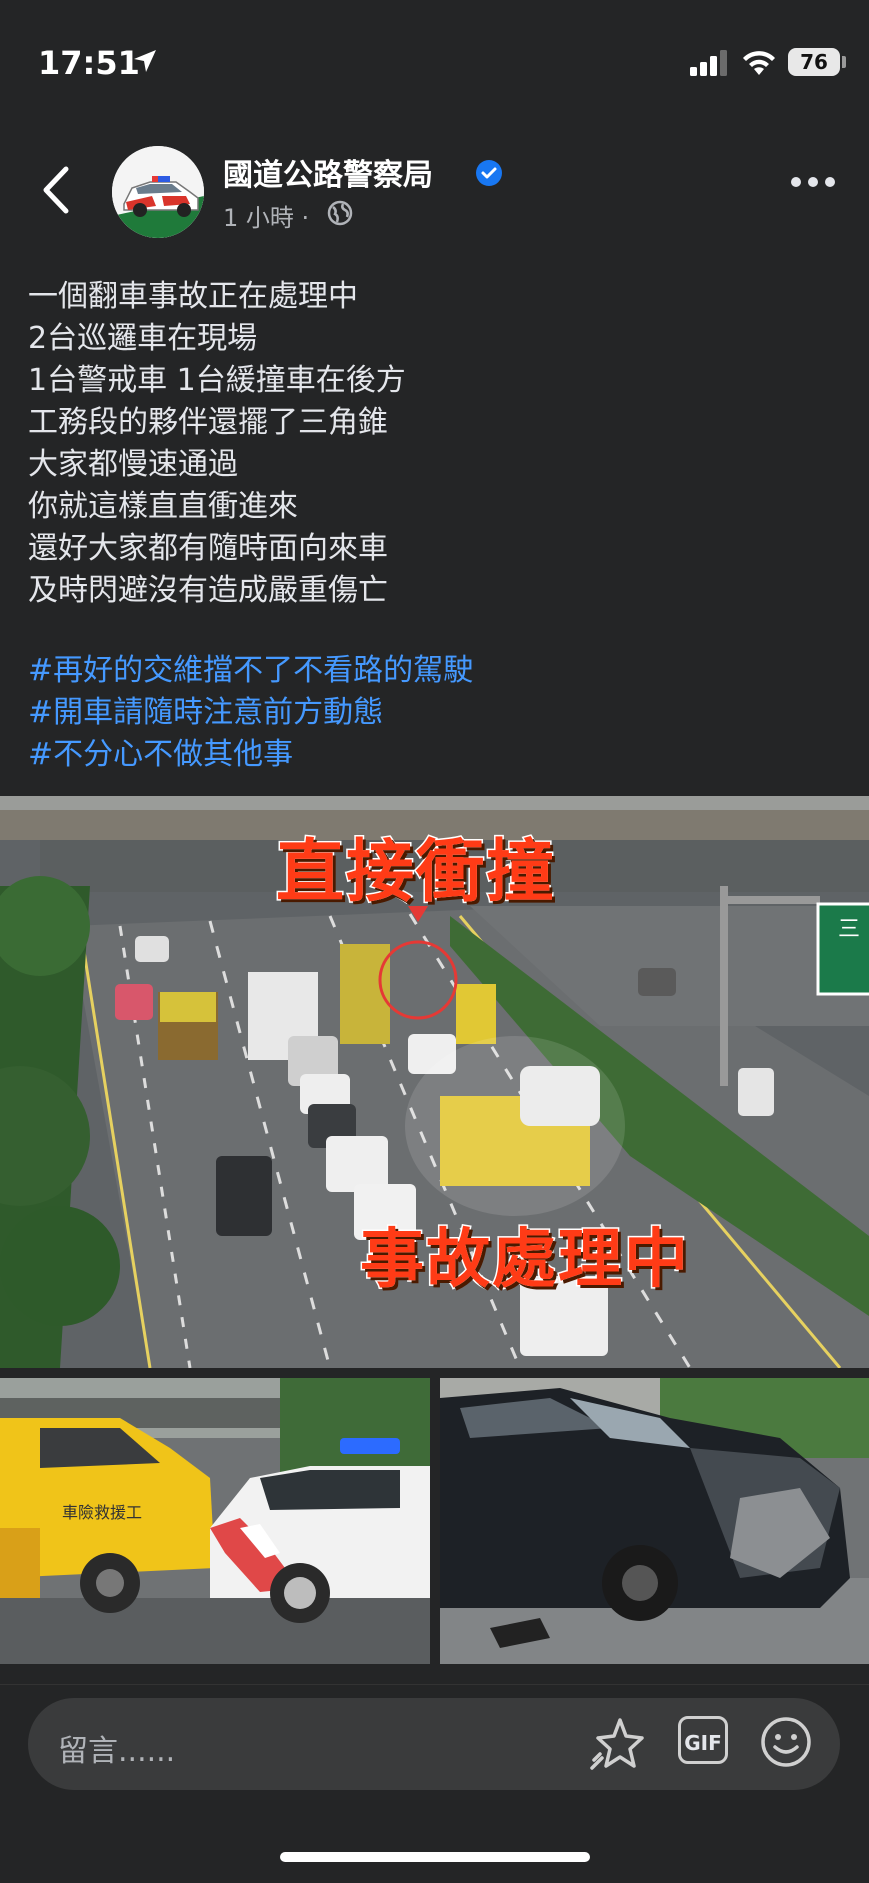 The image size is (869, 1883). Describe the element at coordinates (759, 63) in the screenshot. I see `wifi-icon` at that location.